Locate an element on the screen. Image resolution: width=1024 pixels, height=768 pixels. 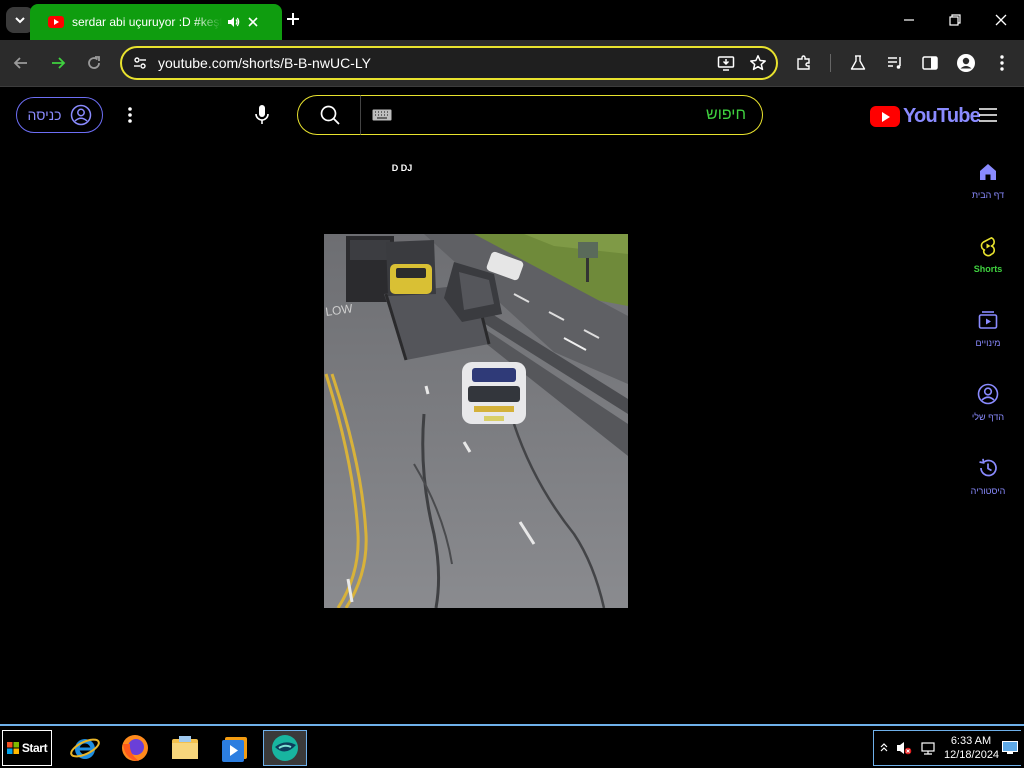
guide-sidebar: דף הבית Shorts מינויים הדף שלי היסטוריה is located at coordinates (988, 333).